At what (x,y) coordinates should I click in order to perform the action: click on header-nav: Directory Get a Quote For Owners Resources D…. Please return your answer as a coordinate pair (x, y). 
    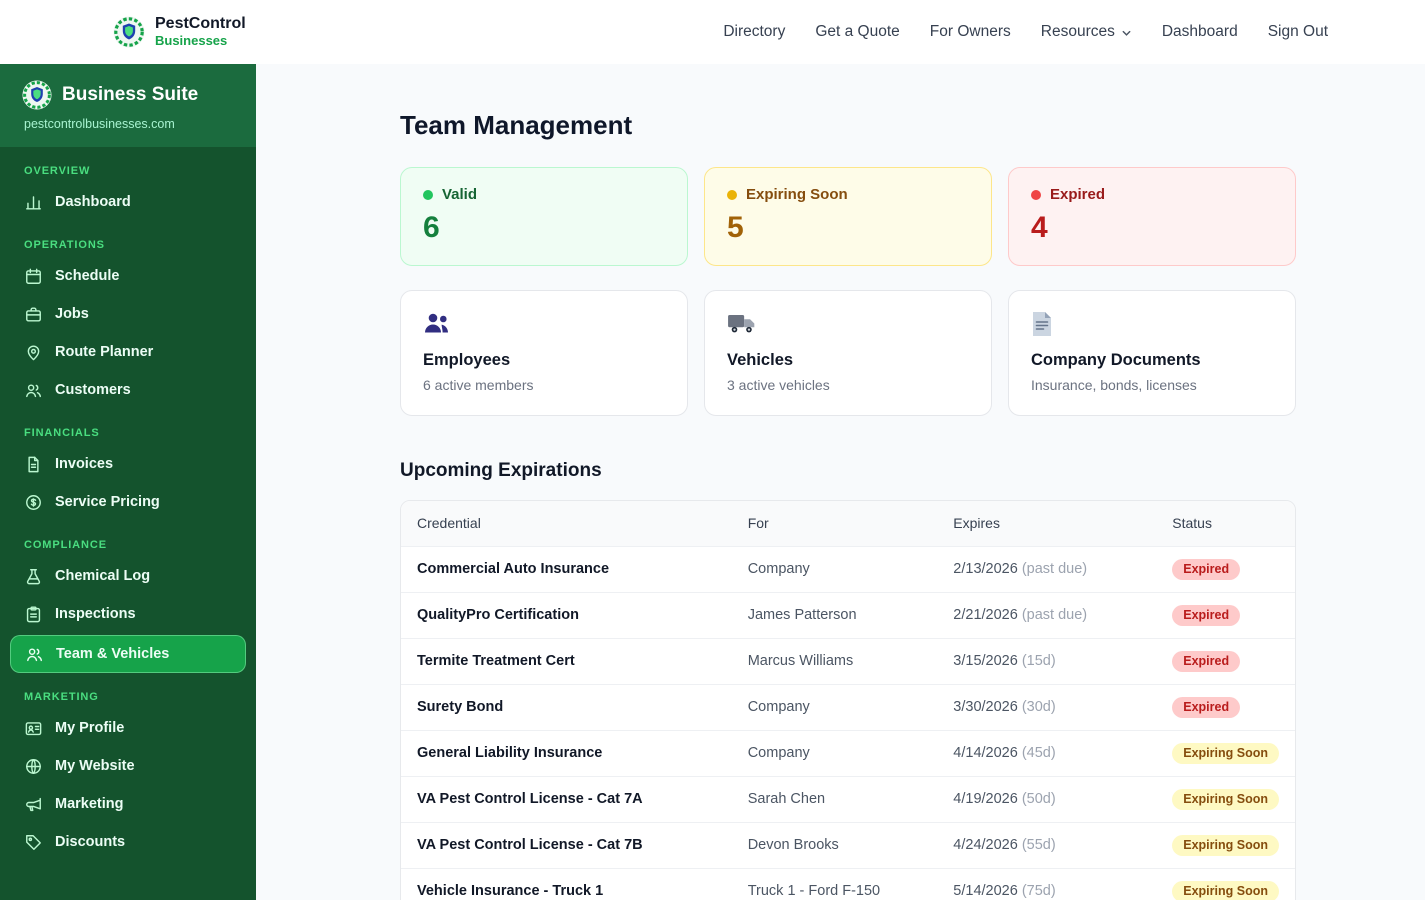
    Looking at the image, I should click on (1025, 32).